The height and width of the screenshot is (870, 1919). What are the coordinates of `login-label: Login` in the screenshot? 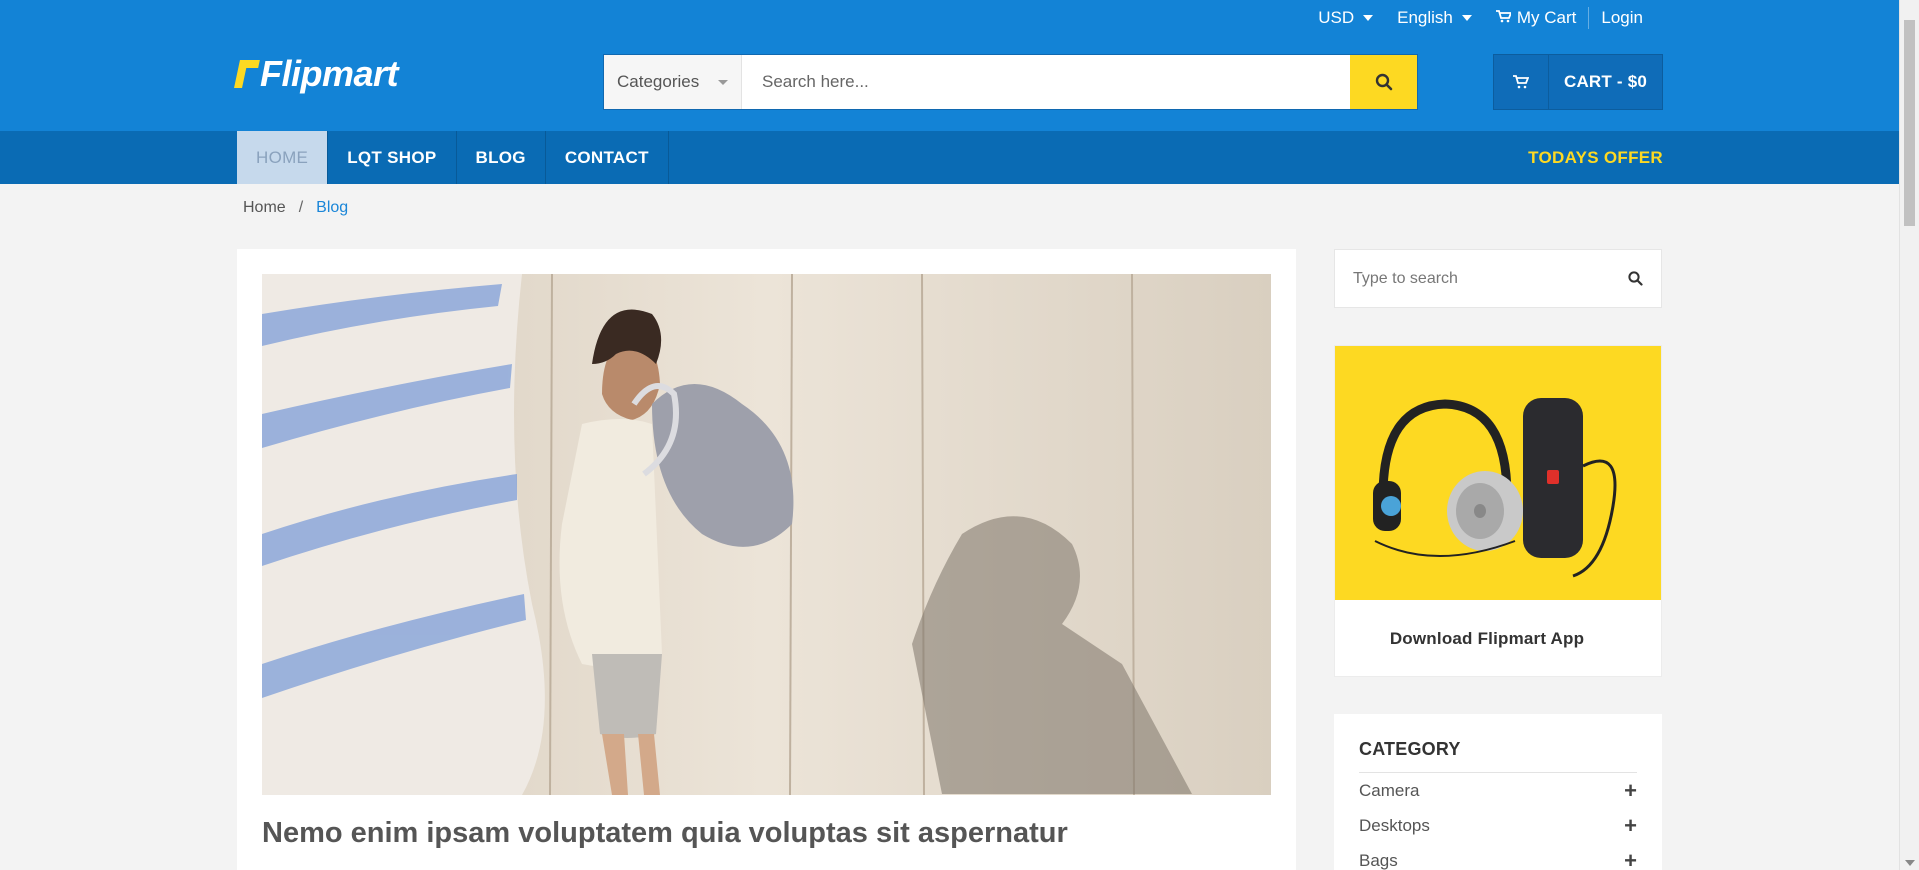 It's located at (1622, 17).